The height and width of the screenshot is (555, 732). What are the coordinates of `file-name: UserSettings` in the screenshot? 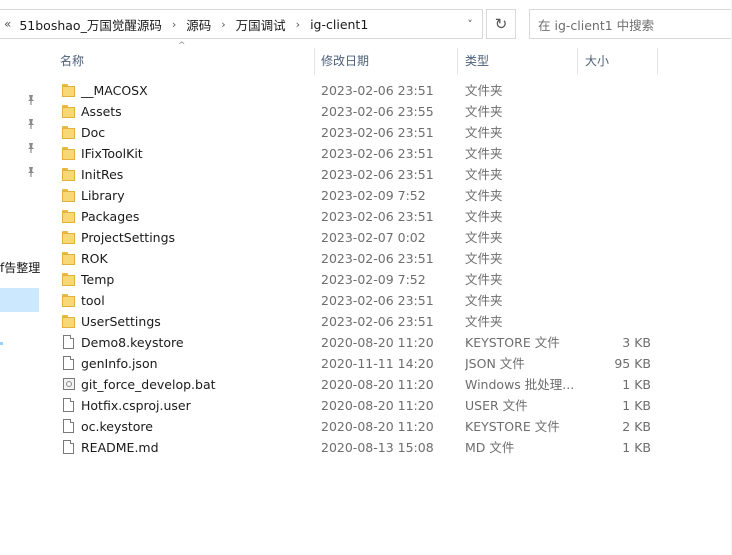 It's located at (121, 321).